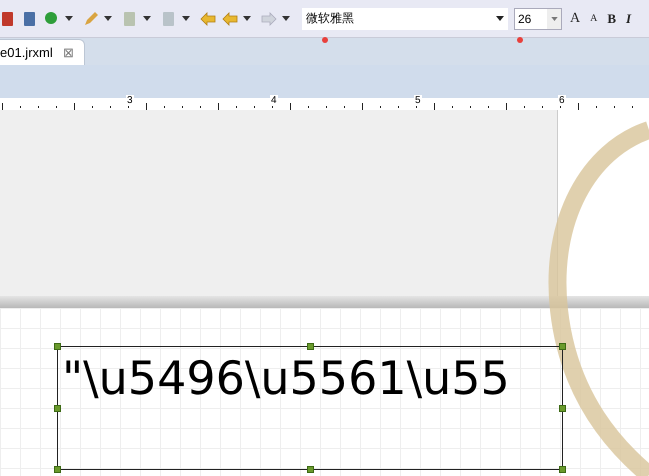  Describe the element at coordinates (554, 18) in the screenshot. I see `dropdown-button` at that location.